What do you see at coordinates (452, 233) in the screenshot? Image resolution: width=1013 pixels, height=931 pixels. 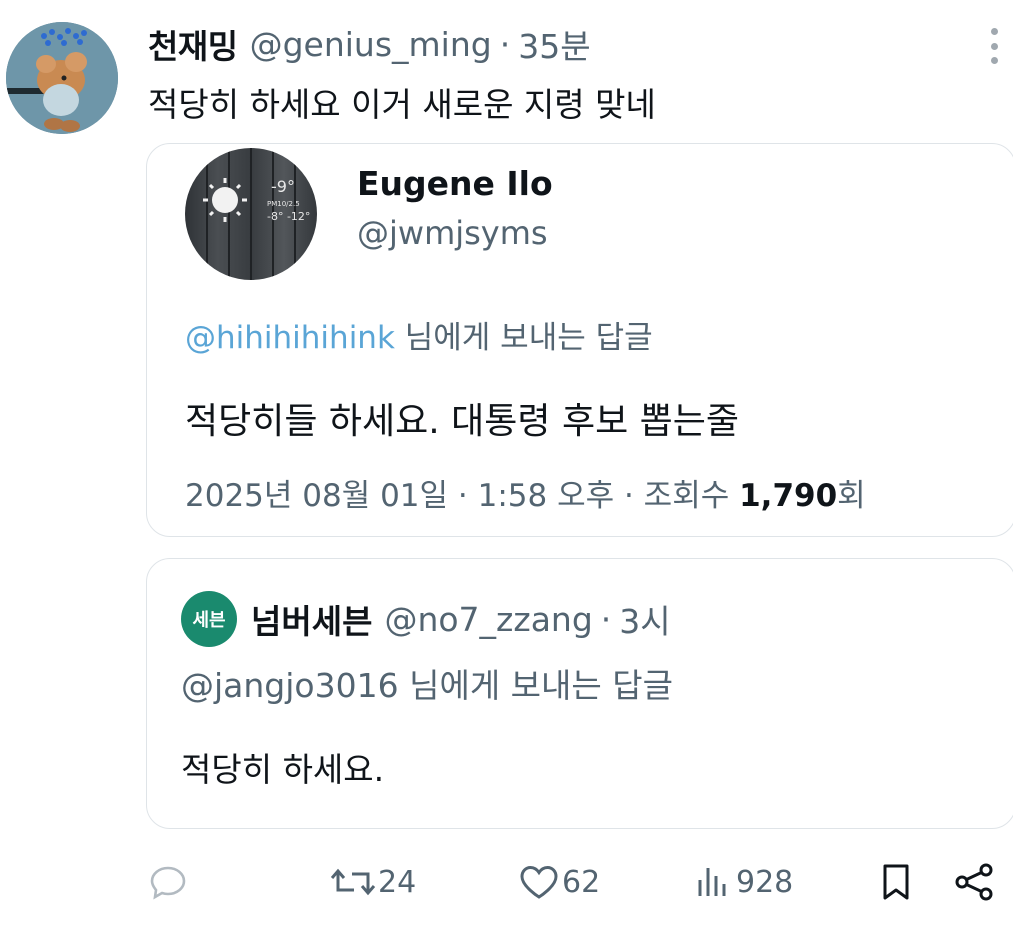 I see `quoted-user-handle: @jwmjsyms` at bounding box center [452, 233].